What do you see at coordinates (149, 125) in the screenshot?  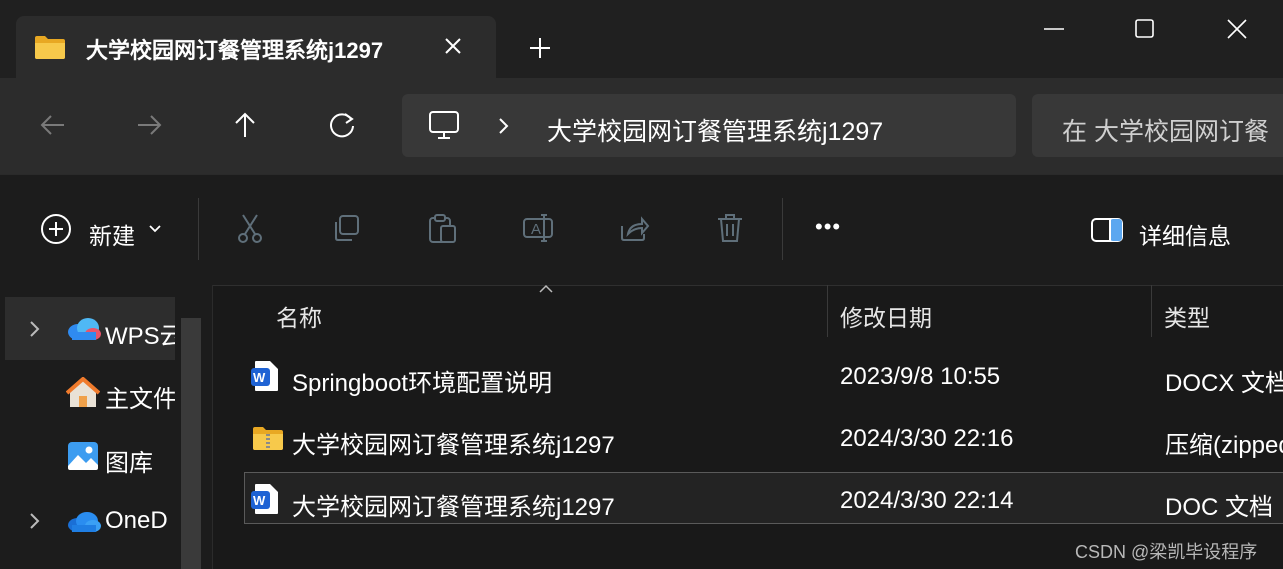 I see `forward-arrow-icon` at bounding box center [149, 125].